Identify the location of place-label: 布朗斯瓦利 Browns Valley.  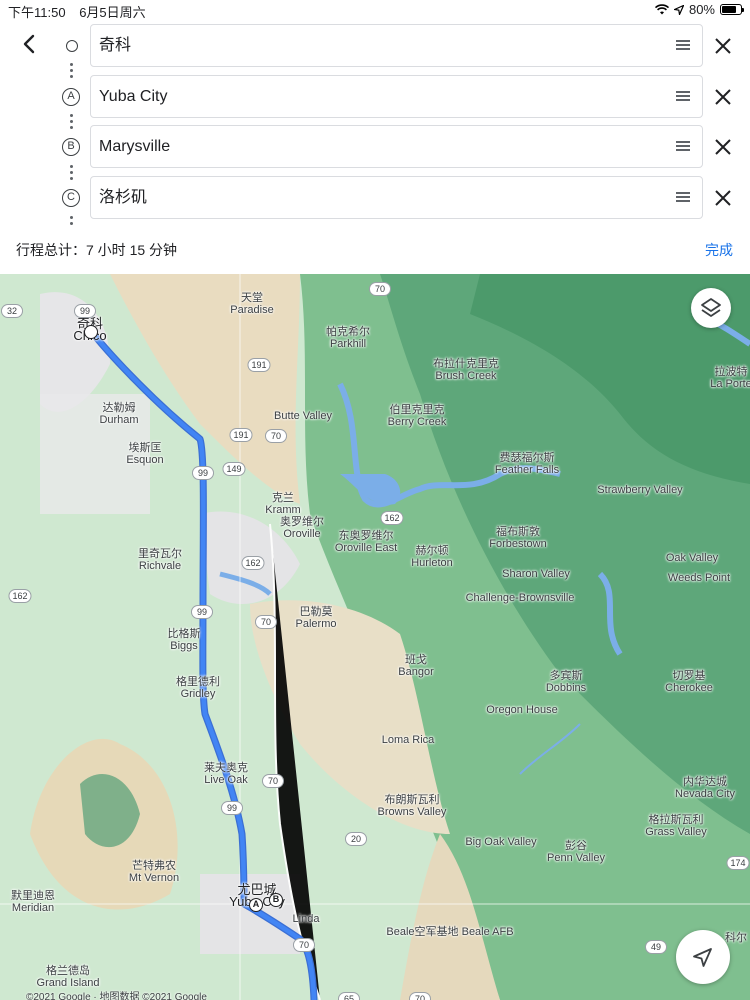
(412, 806).